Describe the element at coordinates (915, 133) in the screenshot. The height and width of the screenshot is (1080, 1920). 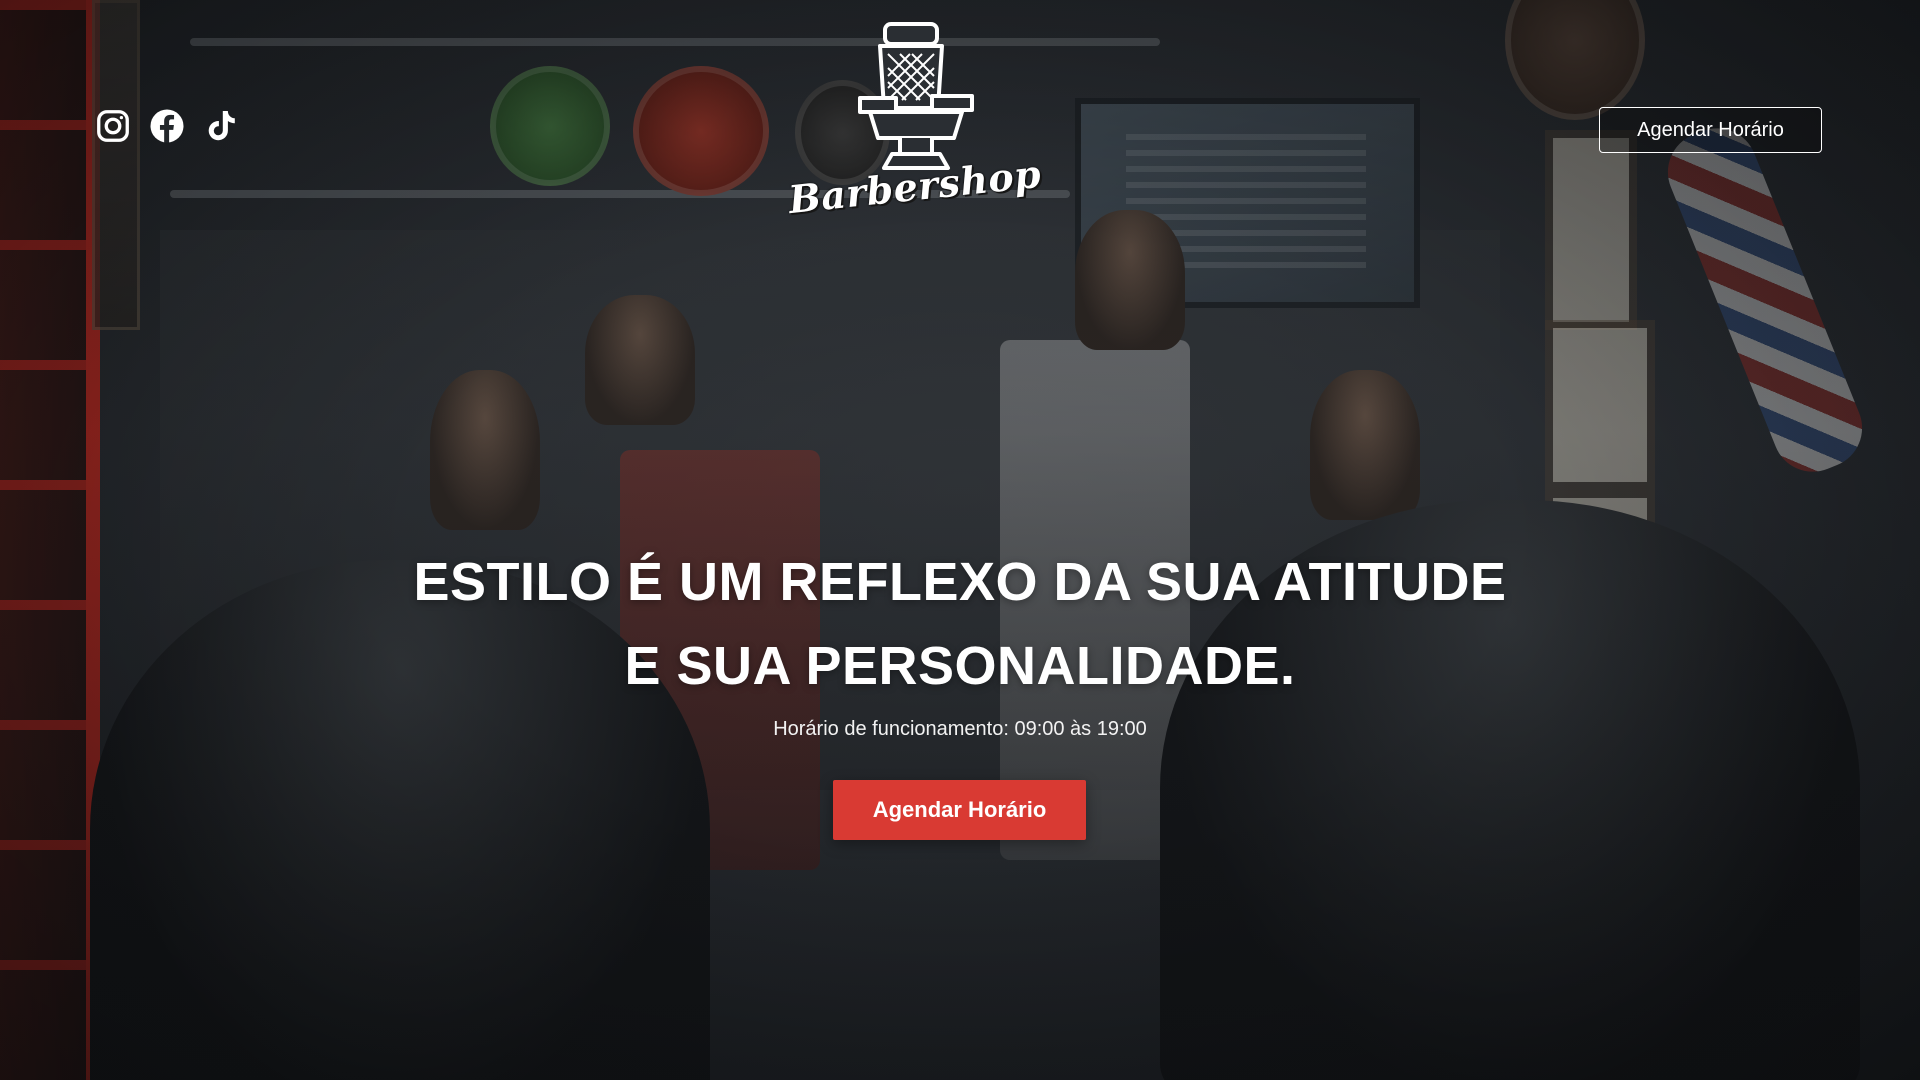
I see `brand-logo: Barbershop` at that location.